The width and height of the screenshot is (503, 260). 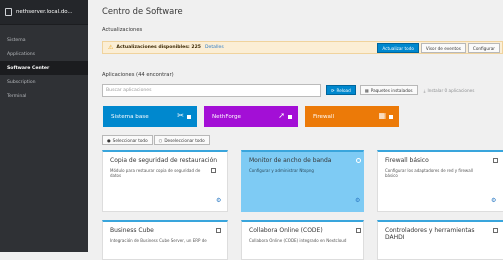 What do you see at coordinates (290, 160) in the screenshot?
I see `app-card-title: Monitor de ancho de banda` at bounding box center [290, 160].